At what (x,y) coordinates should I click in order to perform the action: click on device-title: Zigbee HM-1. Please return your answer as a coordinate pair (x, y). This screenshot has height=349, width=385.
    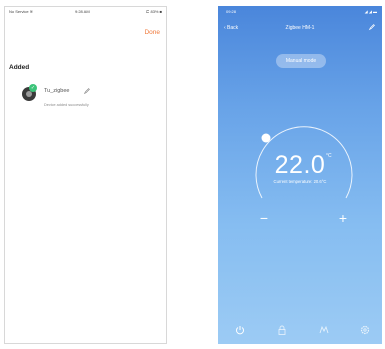
    Looking at the image, I should click on (300, 28).